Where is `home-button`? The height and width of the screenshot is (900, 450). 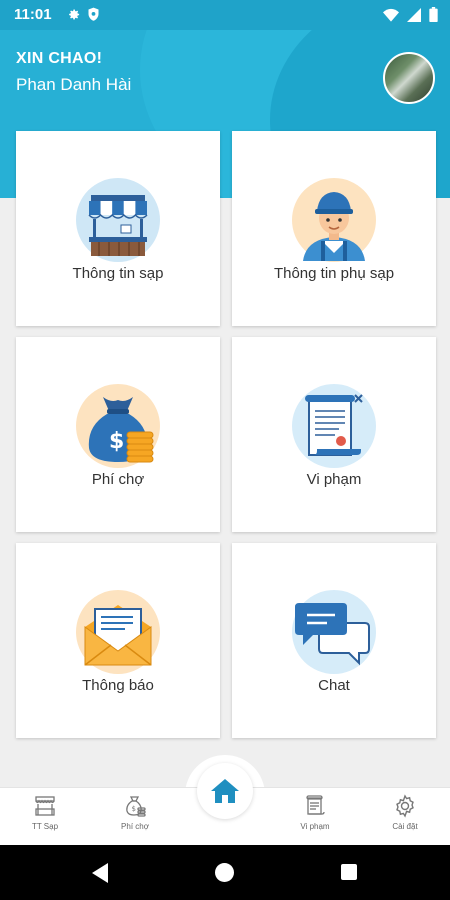
home-button is located at coordinates (225, 791).